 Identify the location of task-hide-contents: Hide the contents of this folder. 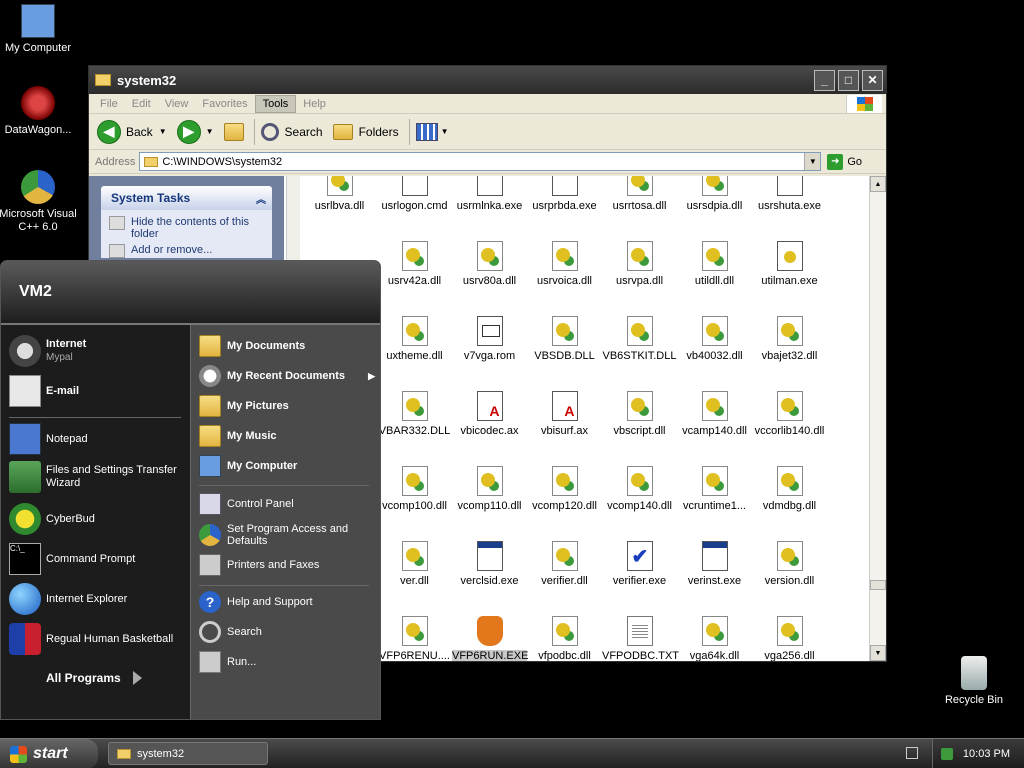
(186, 228).